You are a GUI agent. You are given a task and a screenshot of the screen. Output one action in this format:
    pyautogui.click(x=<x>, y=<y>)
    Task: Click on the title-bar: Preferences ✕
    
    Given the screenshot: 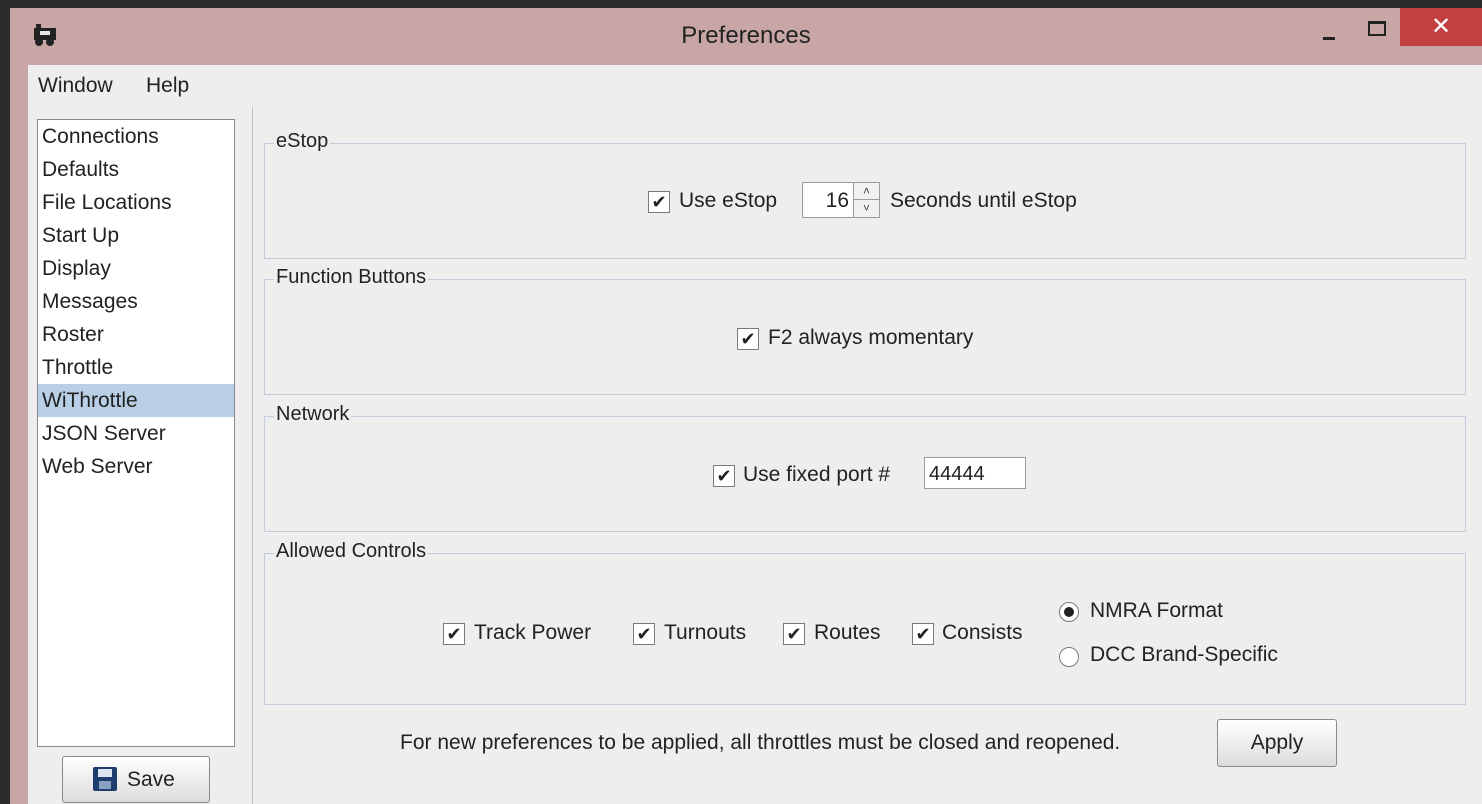 What is the action you would take?
    pyautogui.click(x=746, y=36)
    